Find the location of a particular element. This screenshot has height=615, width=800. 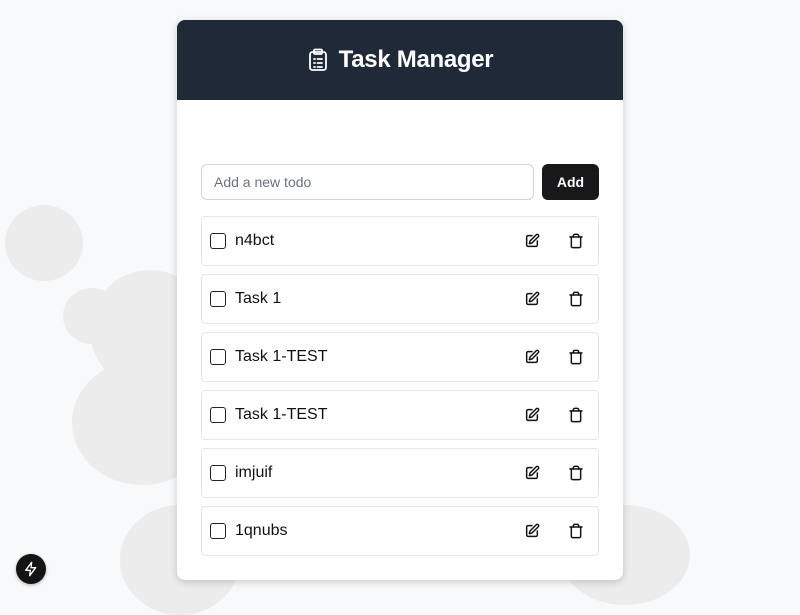

todo-item: 1qnubs is located at coordinates (400, 531).